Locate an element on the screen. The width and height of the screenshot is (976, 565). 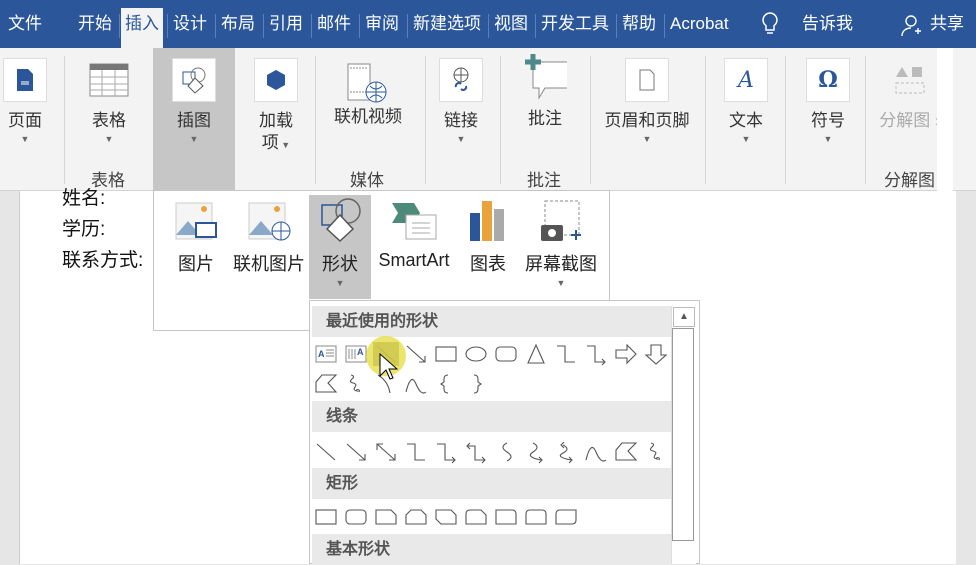
tab-2: 插入 is located at coordinates (142, 28).